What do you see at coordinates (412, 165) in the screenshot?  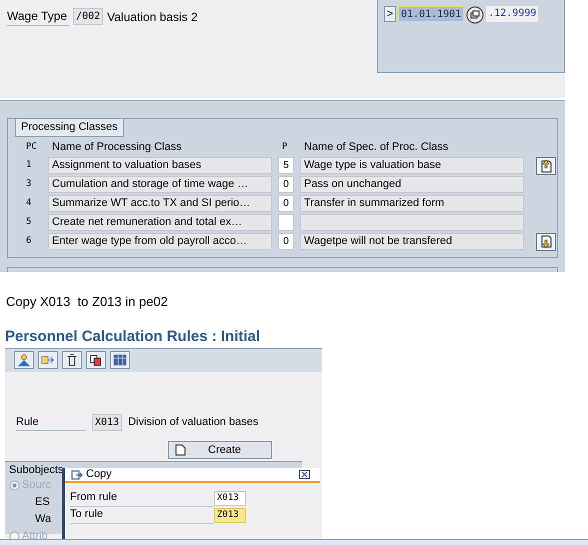 I see `table-cell: Wage type is valuation base` at bounding box center [412, 165].